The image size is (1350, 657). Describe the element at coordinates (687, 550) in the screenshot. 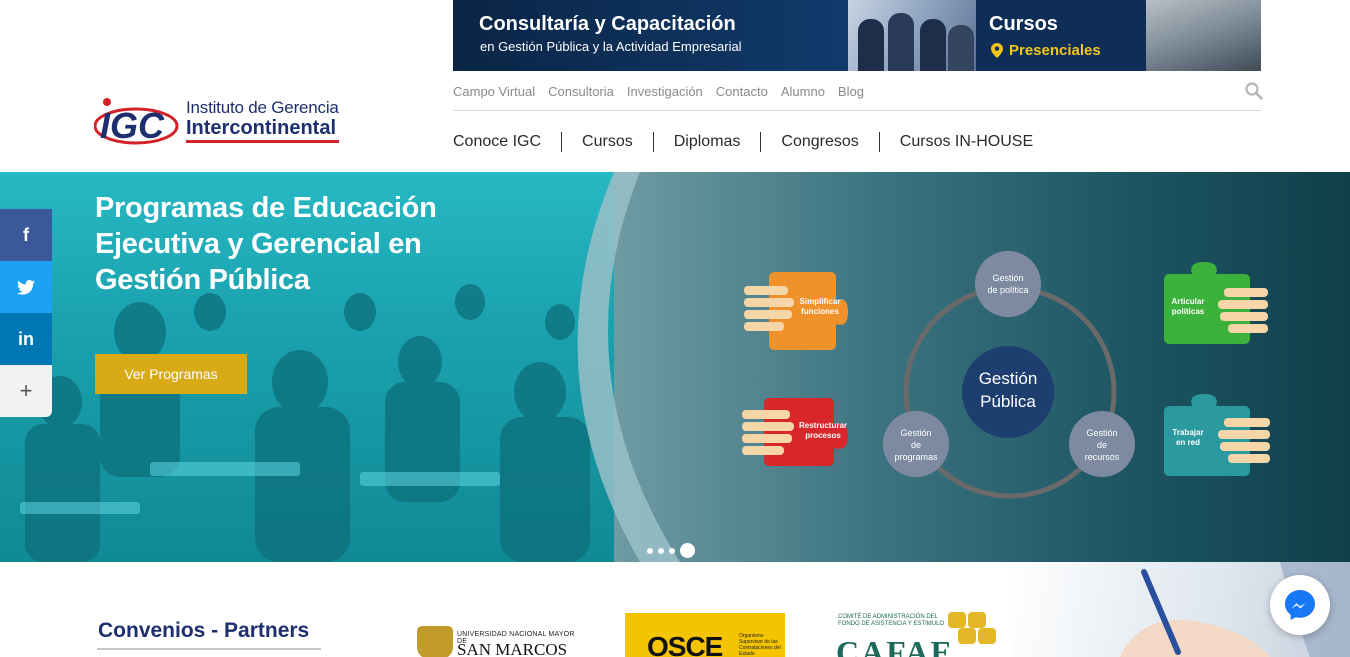

I see `slider-dot-4-active` at that location.